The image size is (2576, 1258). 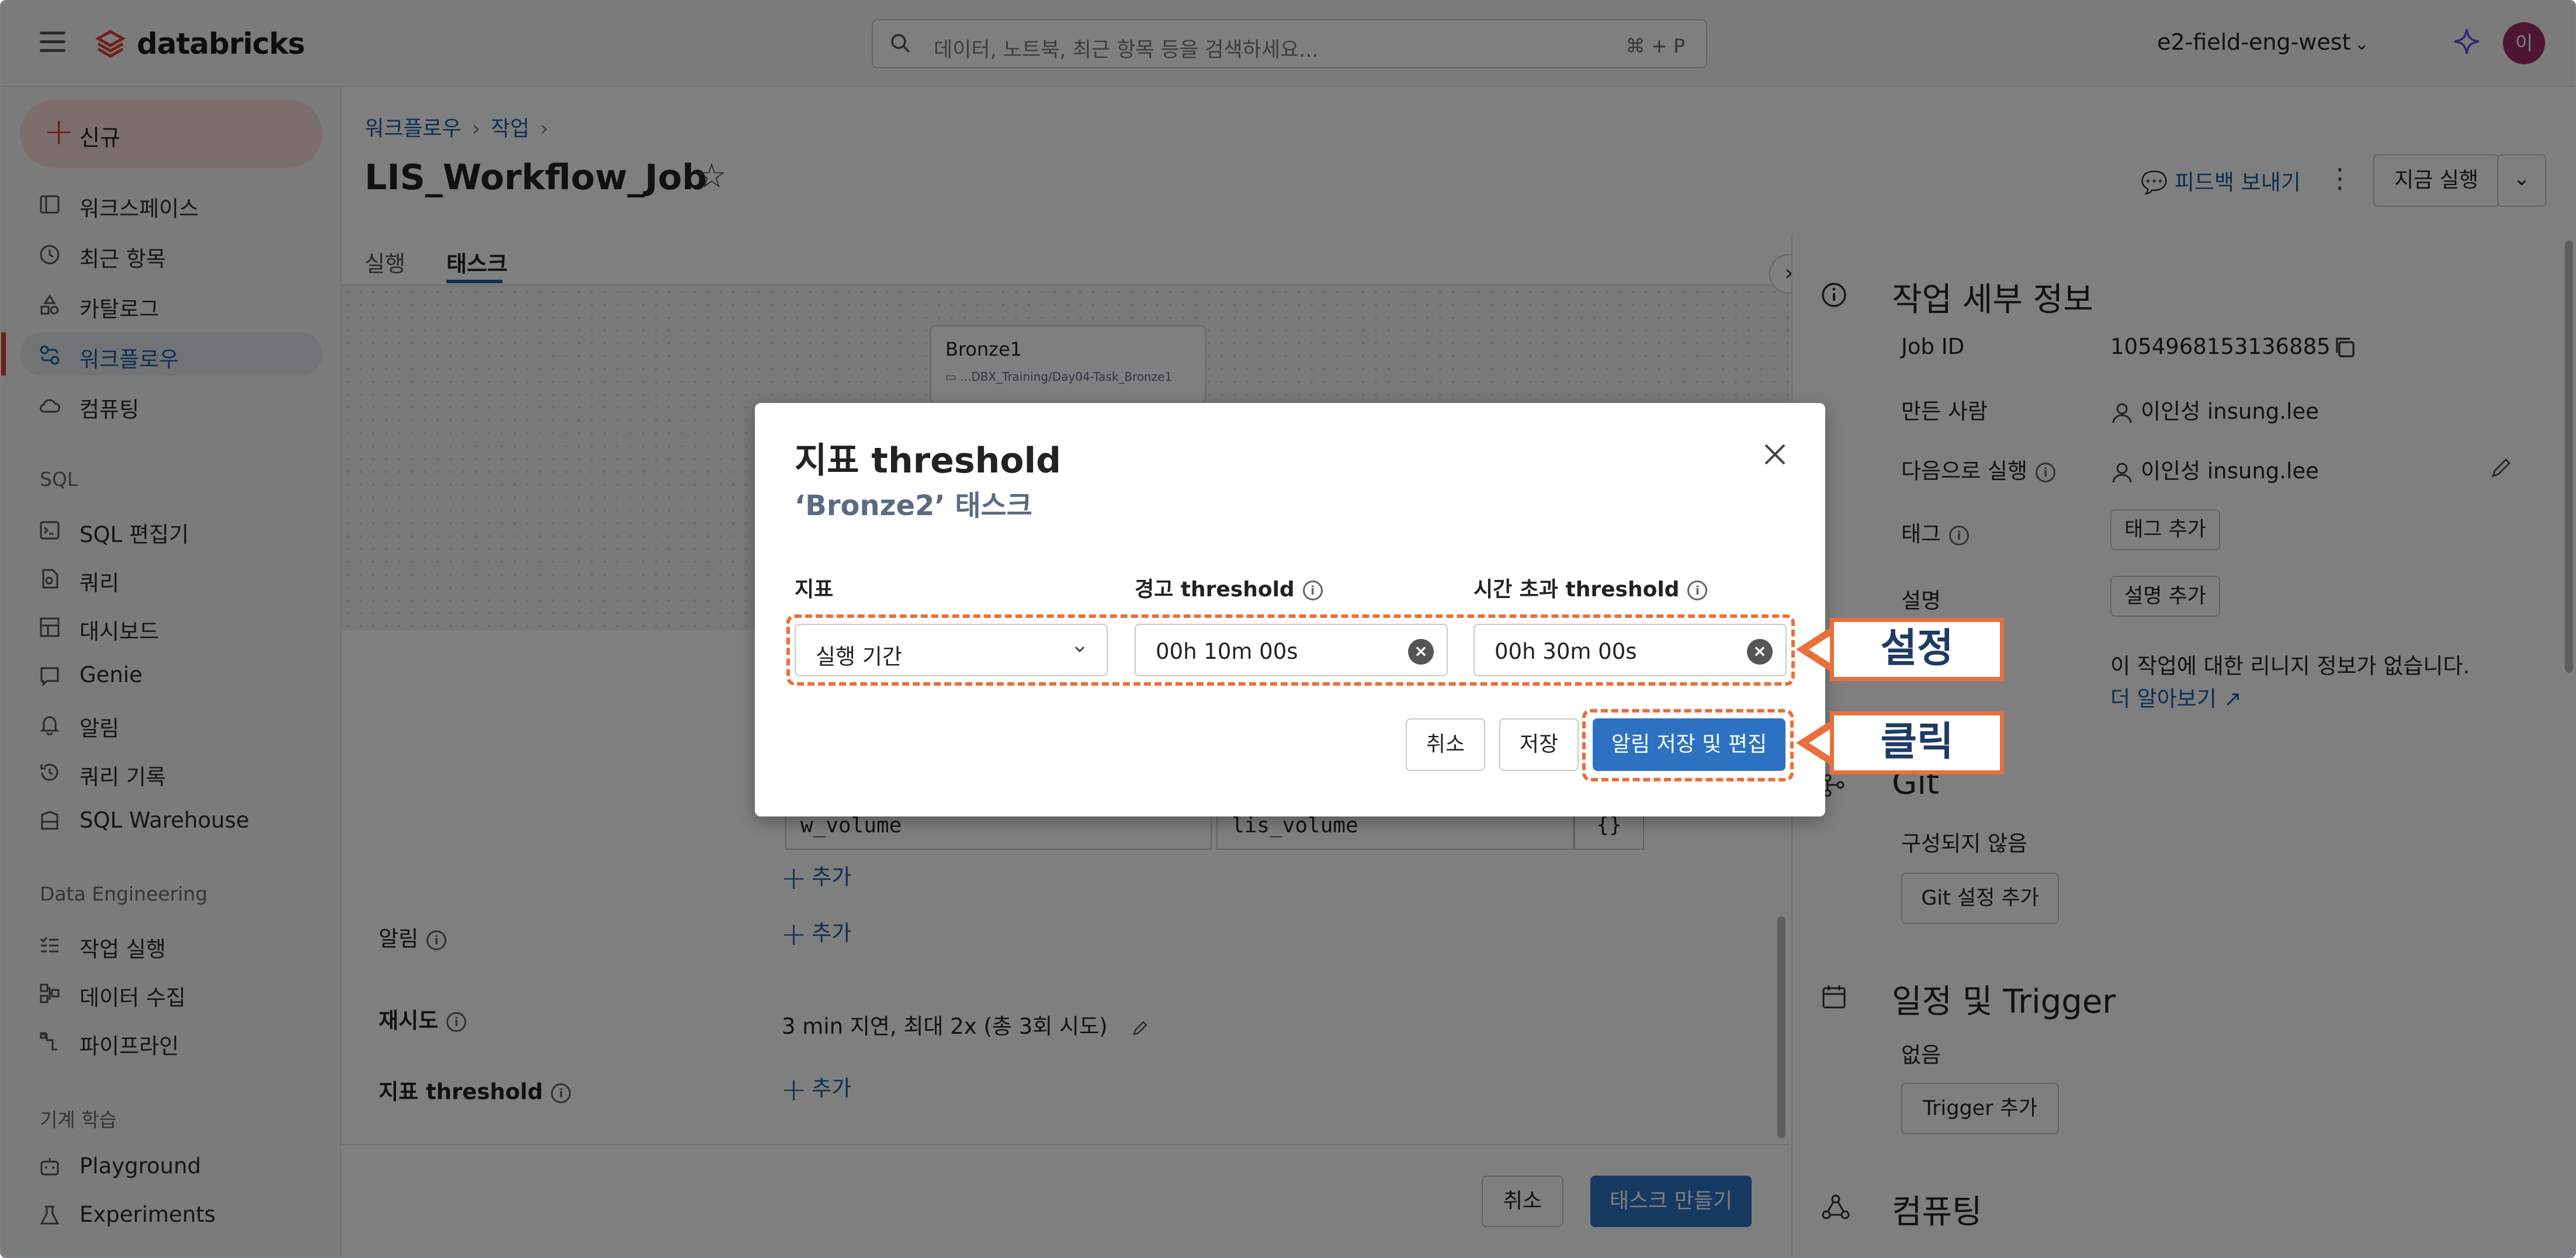 I want to click on metric-column-label: 지표, so click(x=814, y=590).